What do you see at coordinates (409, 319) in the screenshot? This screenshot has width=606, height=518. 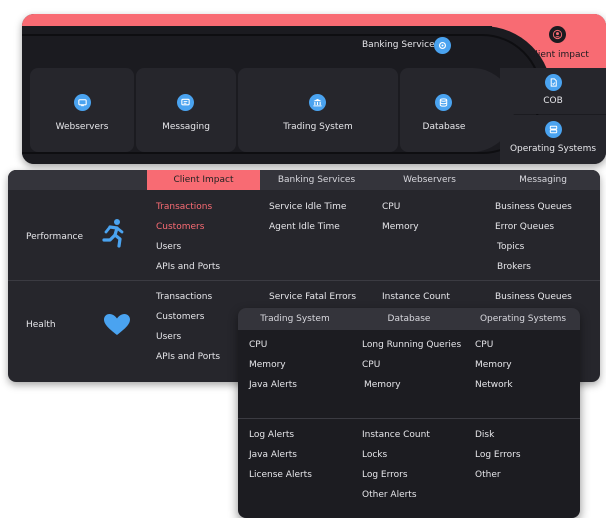 I see `tab-database: Database` at bounding box center [409, 319].